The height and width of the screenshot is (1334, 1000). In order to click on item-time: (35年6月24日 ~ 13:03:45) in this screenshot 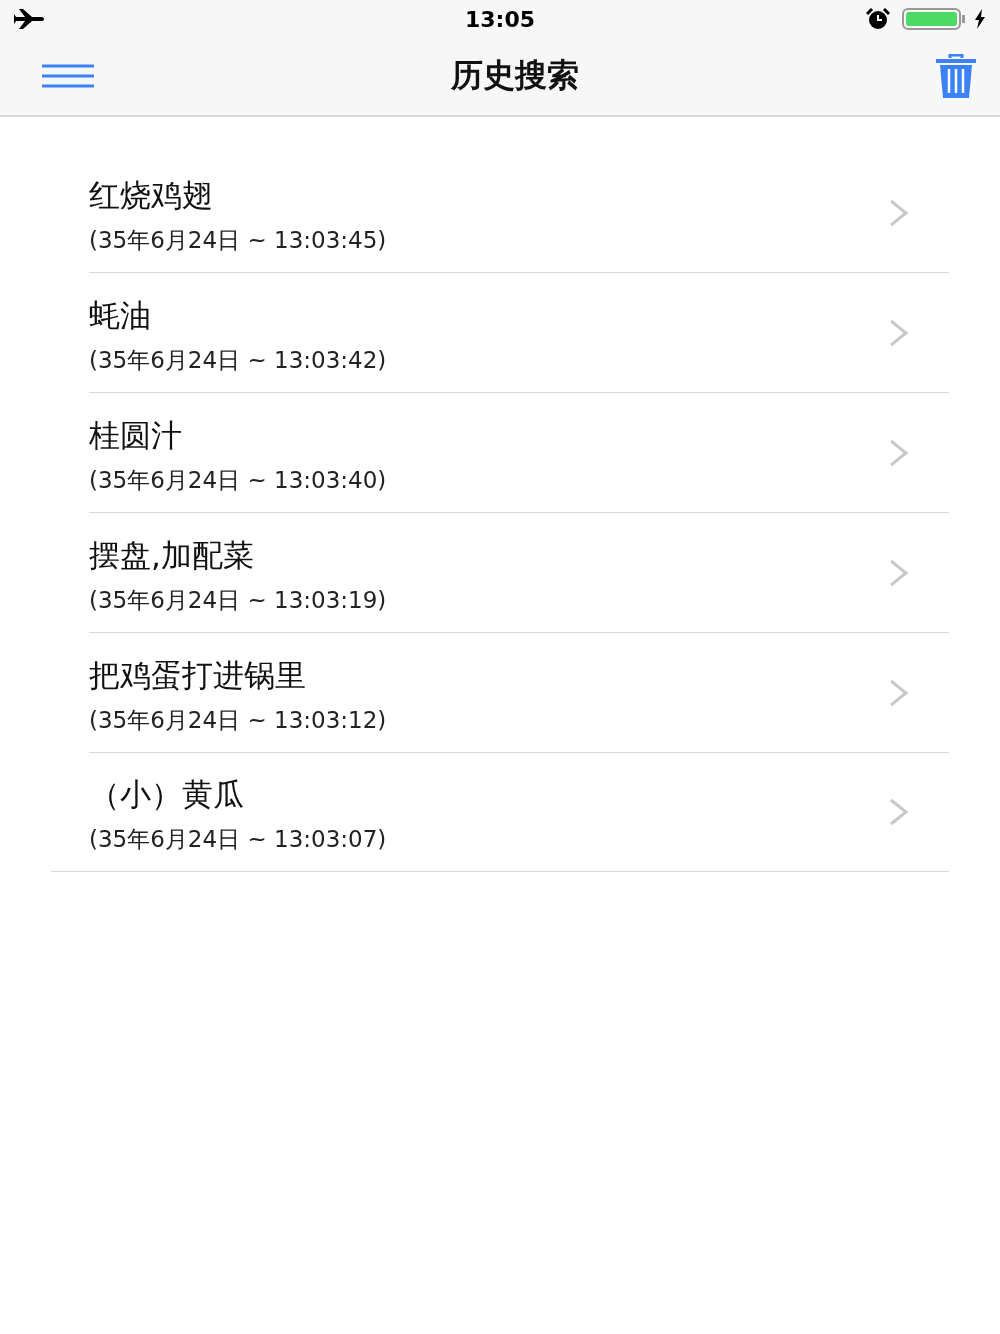, I will do `click(238, 240)`.